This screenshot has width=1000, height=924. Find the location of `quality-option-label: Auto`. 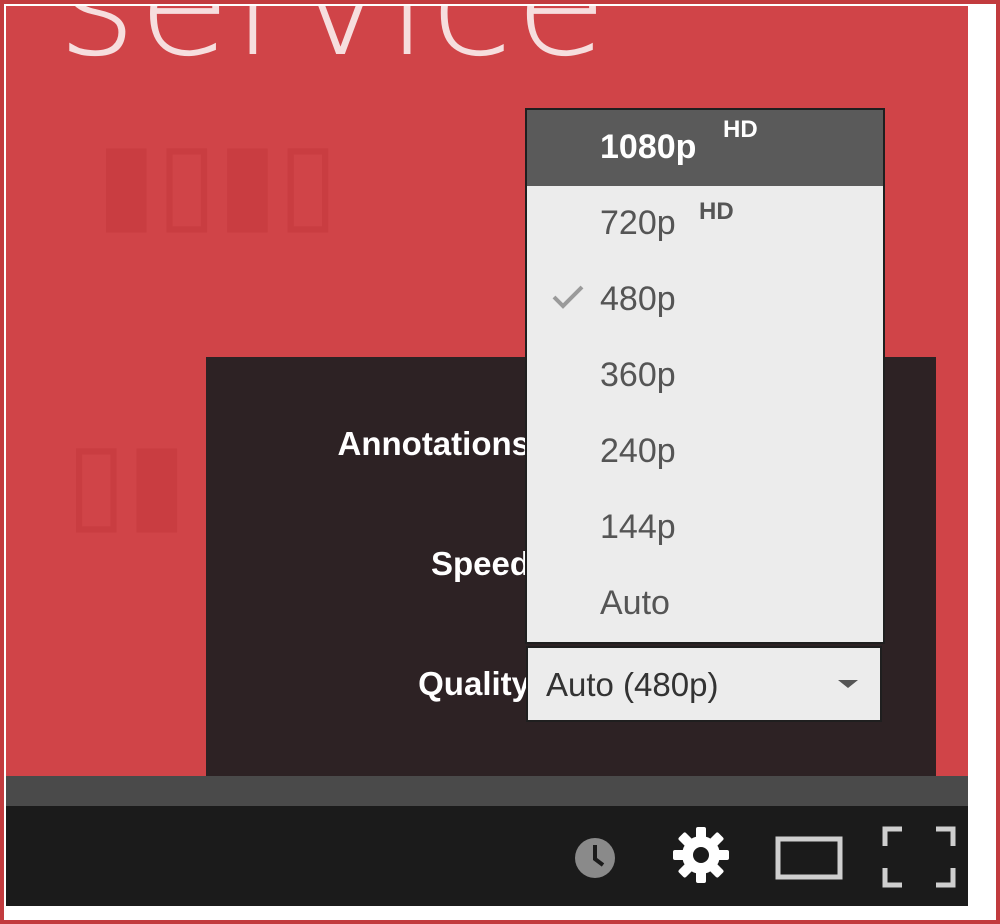

quality-option-label: Auto is located at coordinates (635, 603).